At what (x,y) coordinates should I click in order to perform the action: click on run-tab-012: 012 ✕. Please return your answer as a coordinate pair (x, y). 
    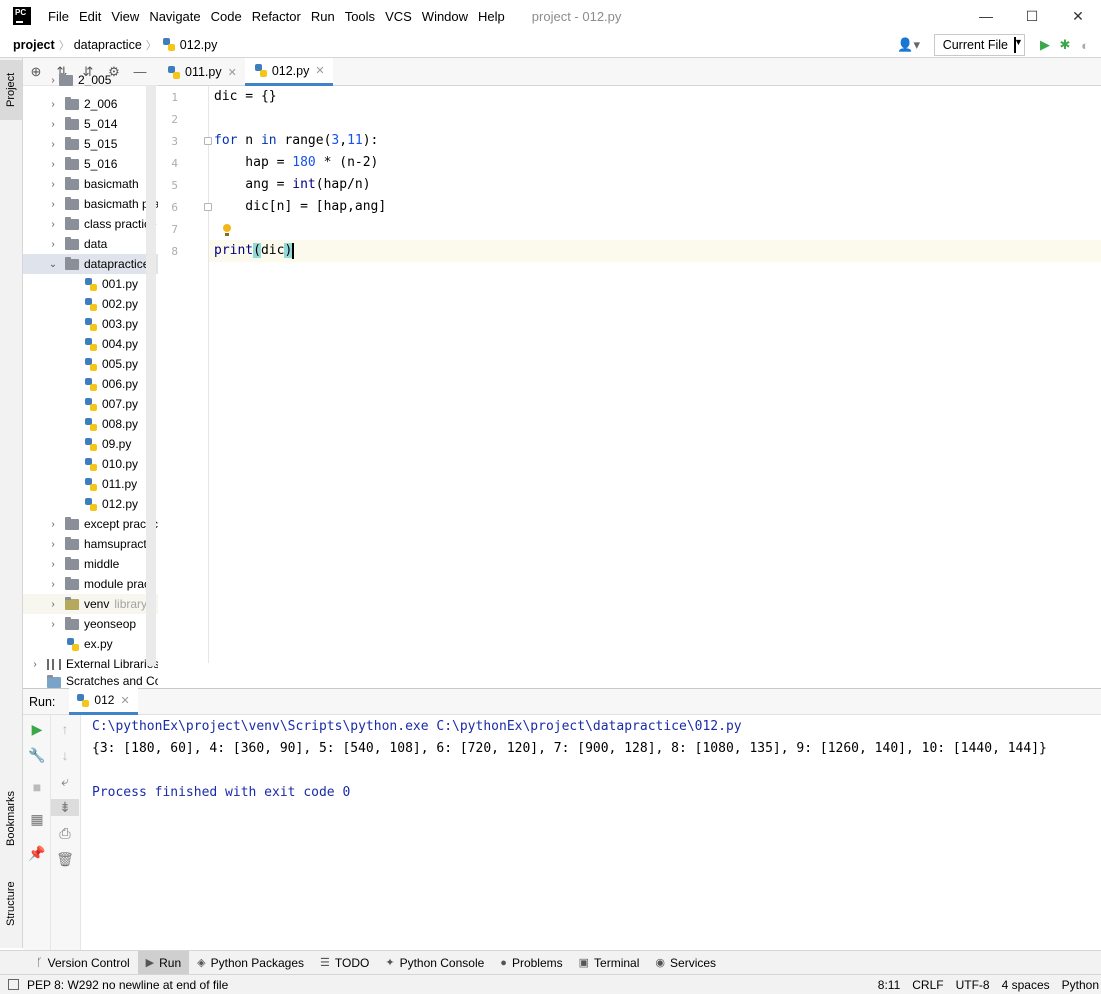
    Looking at the image, I should click on (103, 701).